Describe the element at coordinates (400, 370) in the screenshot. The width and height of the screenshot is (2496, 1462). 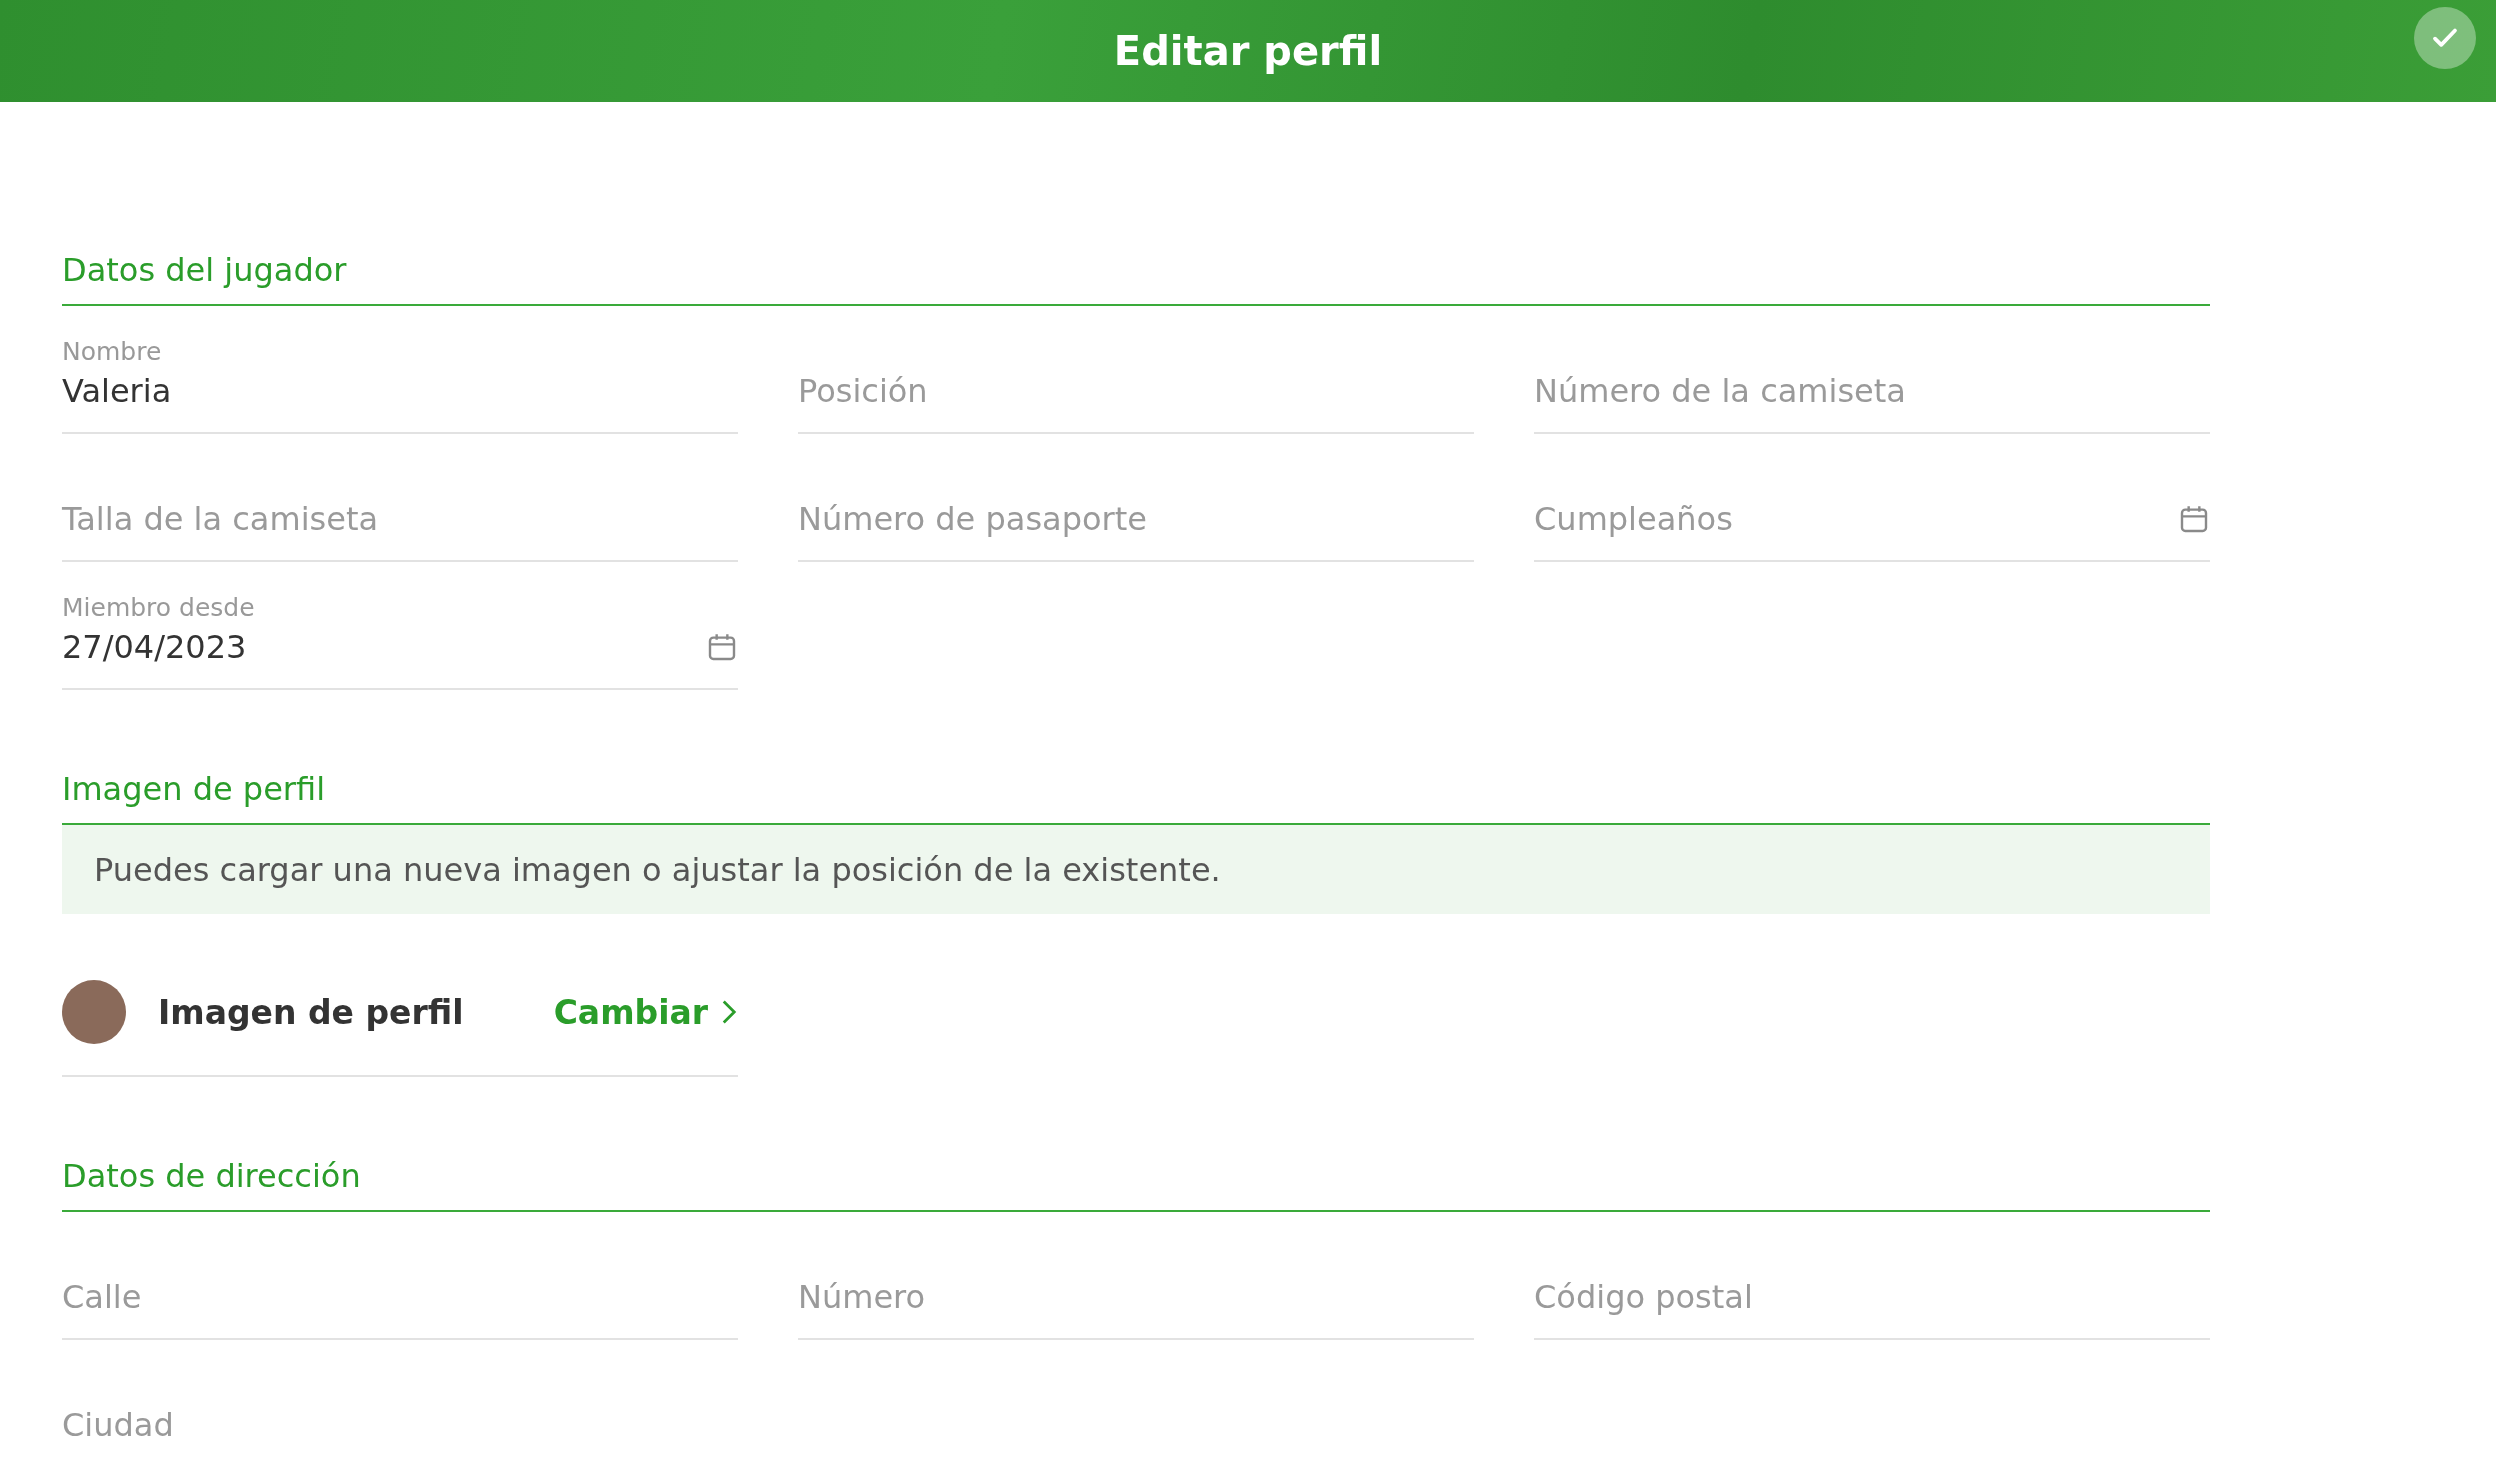
I see `input-field: Nombre Valeria` at that location.